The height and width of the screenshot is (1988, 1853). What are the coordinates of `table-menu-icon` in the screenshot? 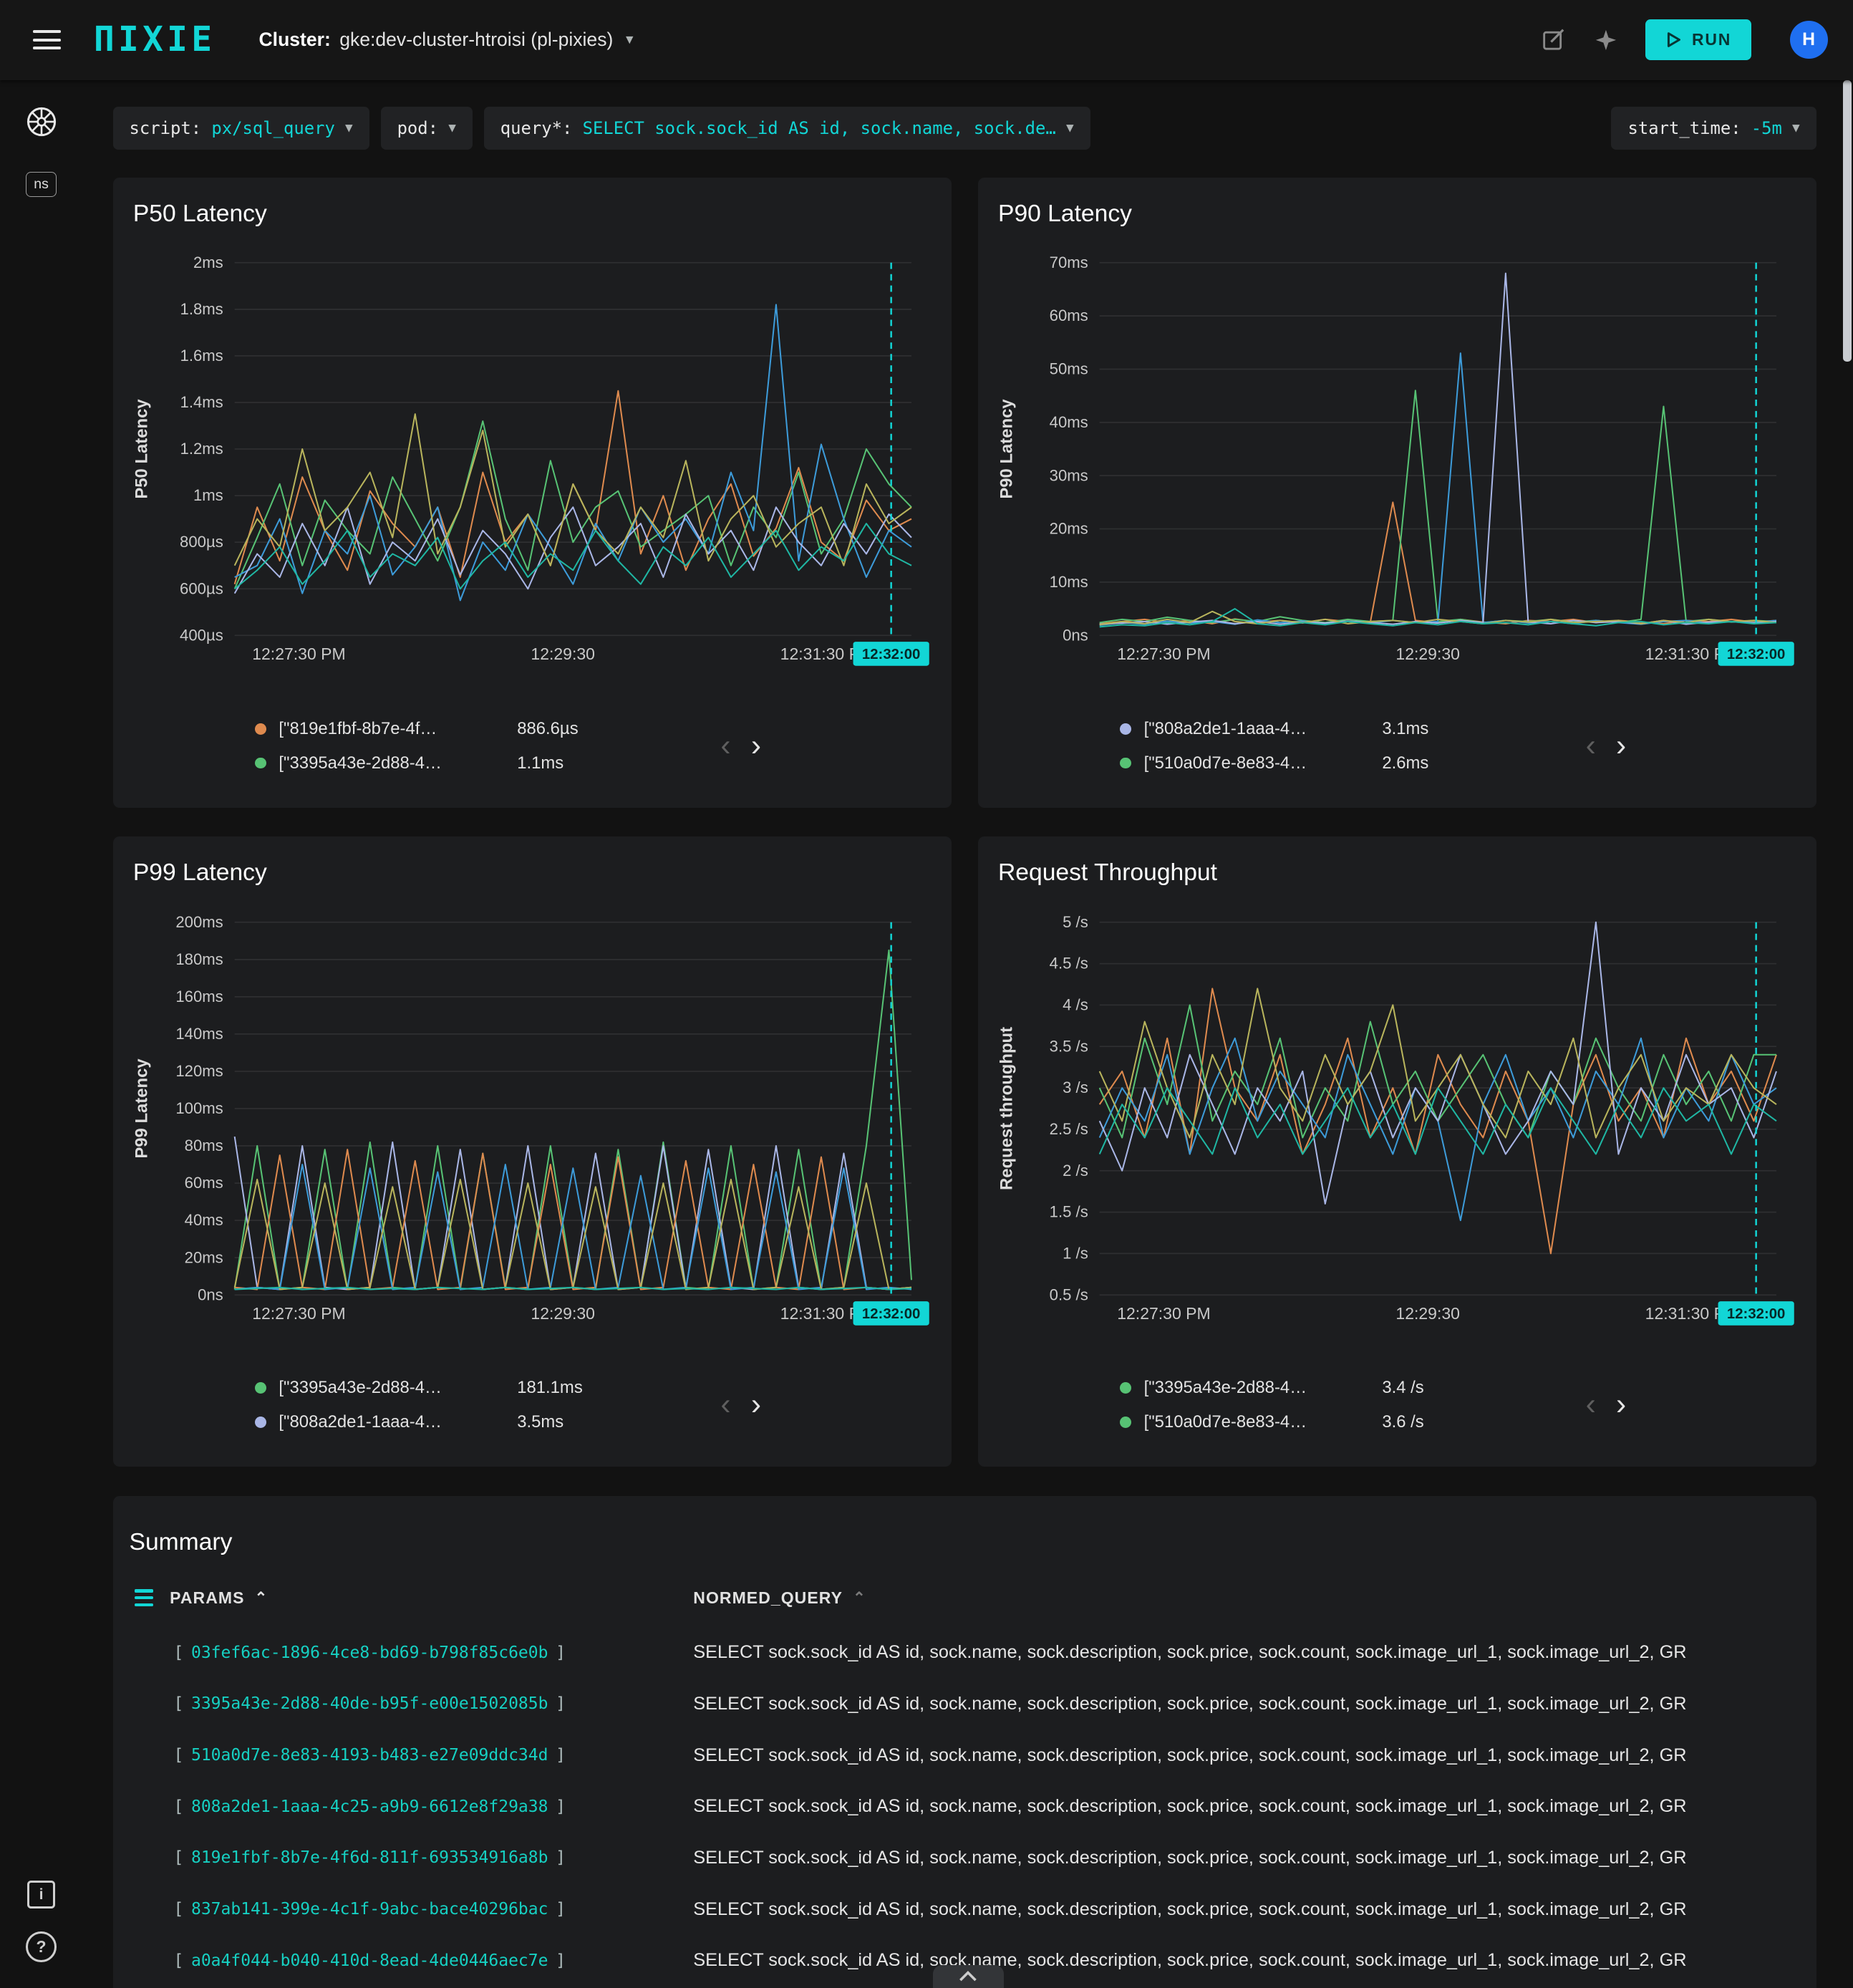 It's located at (144, 1598).